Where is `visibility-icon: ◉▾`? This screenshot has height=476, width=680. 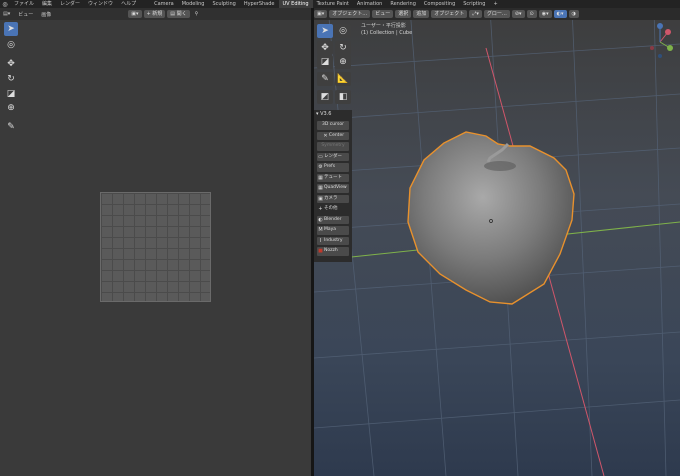
visibility-icon: ◉▾ is located at coordinates (545, 14).